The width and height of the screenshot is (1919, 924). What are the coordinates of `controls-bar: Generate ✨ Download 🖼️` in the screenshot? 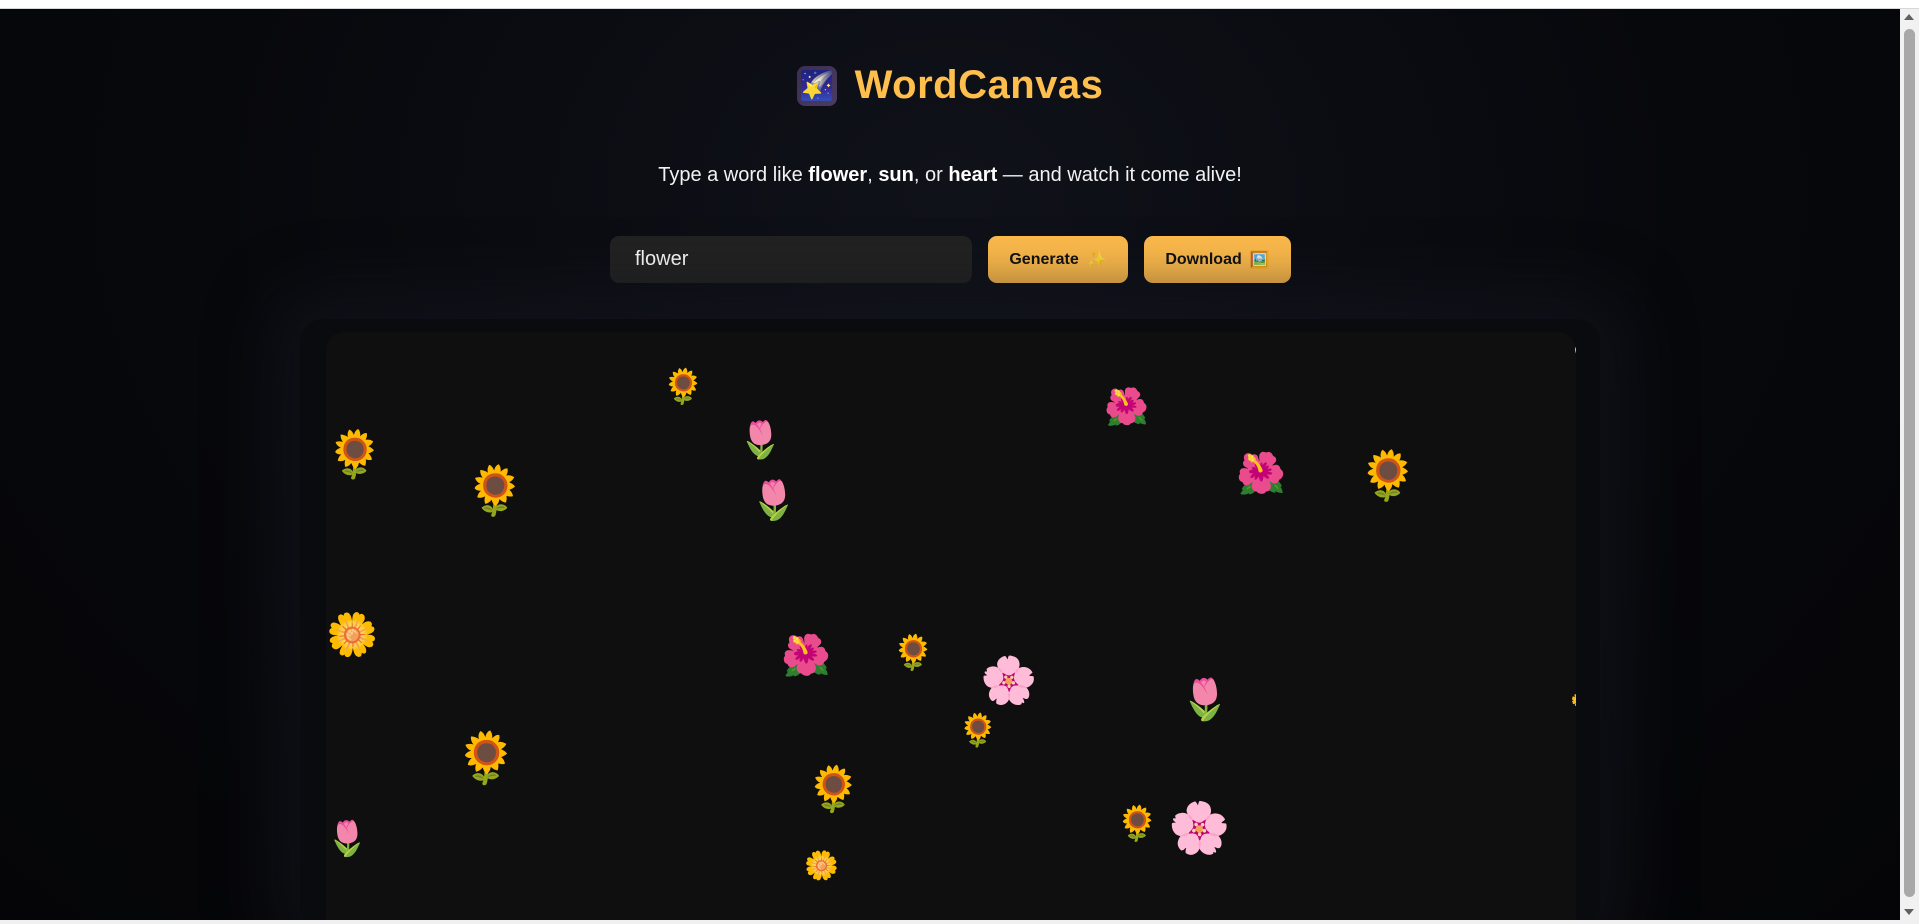 It's located at (950, 259).